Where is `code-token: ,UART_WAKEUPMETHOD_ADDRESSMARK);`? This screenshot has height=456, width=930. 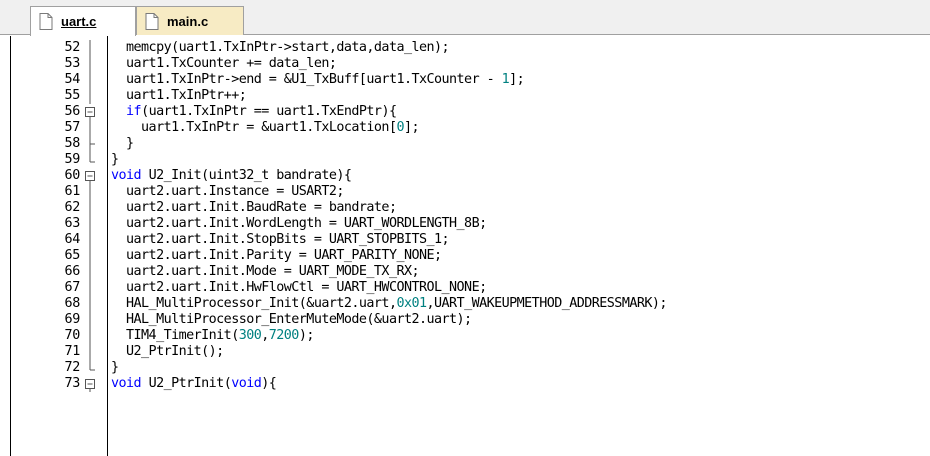 code-token: ,UART_WAKEUPMETHOD_ADDRESSMARK); is located at coordinates (547, 303).